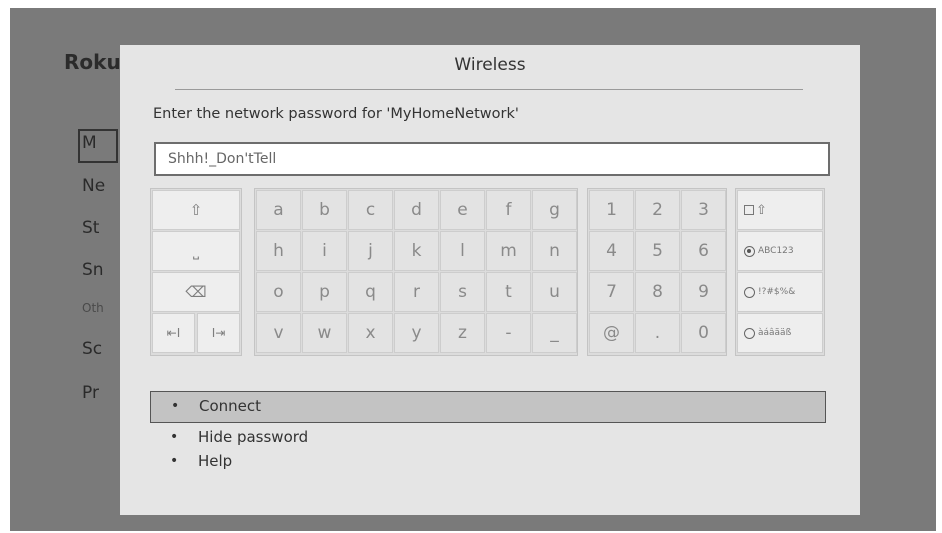 The width and height of the screenshot is (942, 533). I want to click on options-list: • Connect • Hide password • Help, so click(488, 432).